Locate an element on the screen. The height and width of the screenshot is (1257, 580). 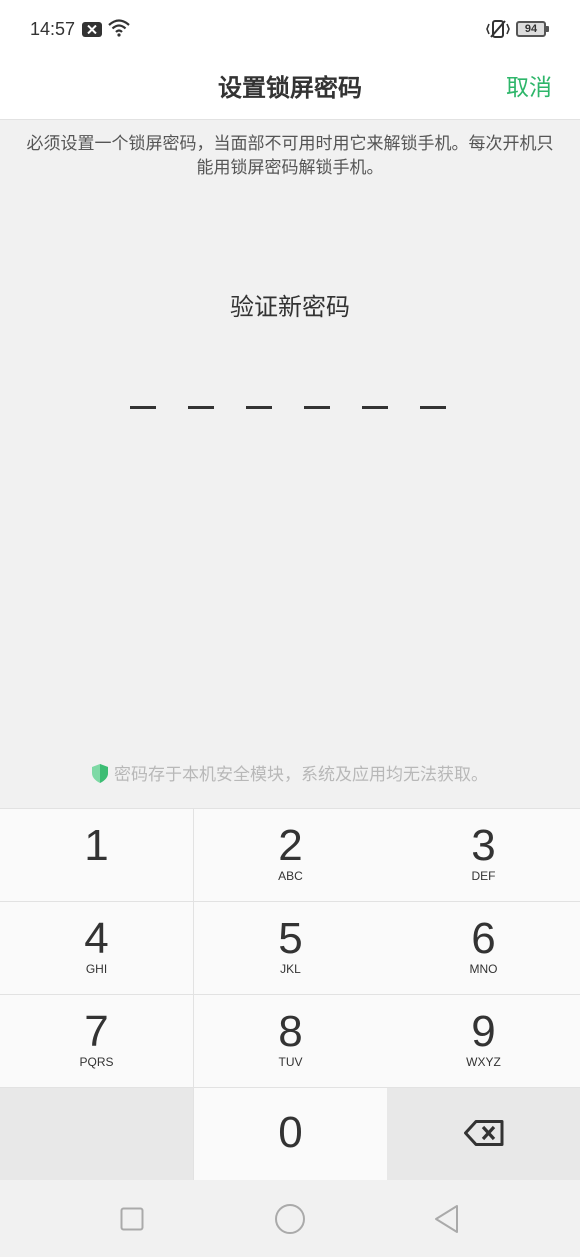
key-2: 2 ABC is located at coordinates (290, 855).